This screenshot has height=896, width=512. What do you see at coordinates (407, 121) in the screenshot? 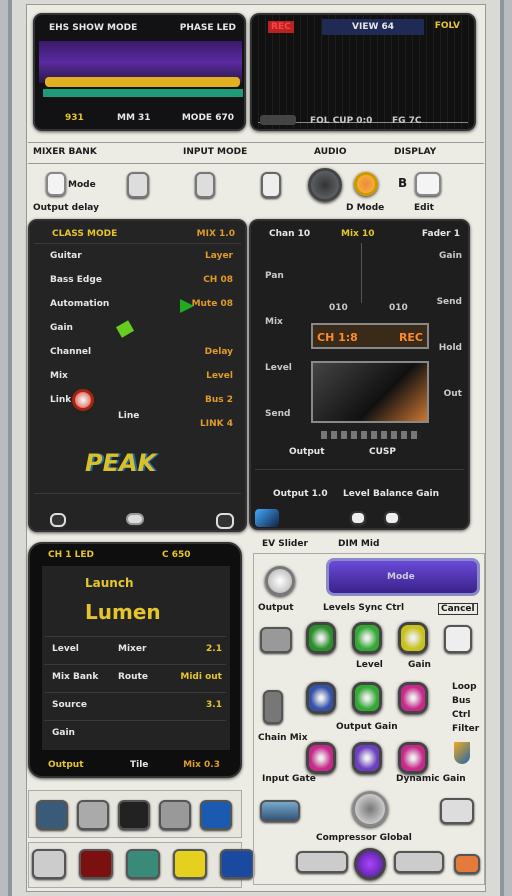
I see `footer-value: FG 7C` at bounding box center [407, 121].